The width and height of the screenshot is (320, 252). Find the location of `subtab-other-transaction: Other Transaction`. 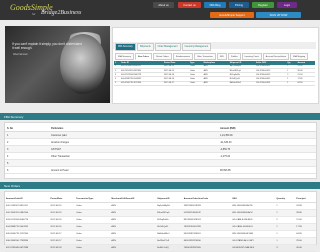

subtab-other-transaction: Other Transaction is located at coordinates (204, 56).